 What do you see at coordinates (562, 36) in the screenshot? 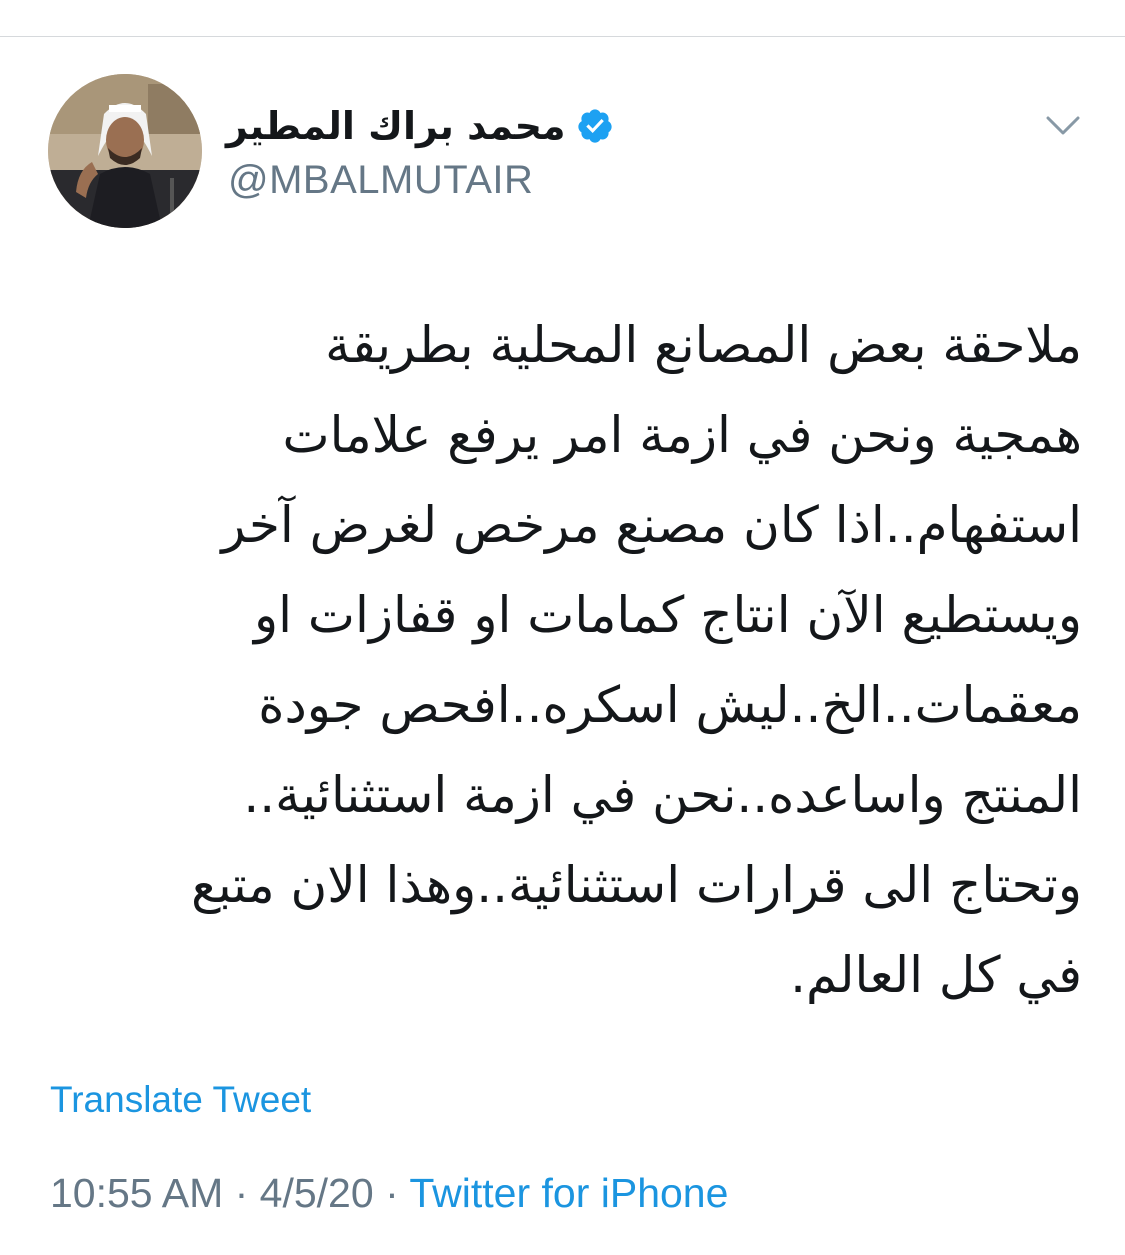
I see `top-divider` at bounding box center [562, 36].